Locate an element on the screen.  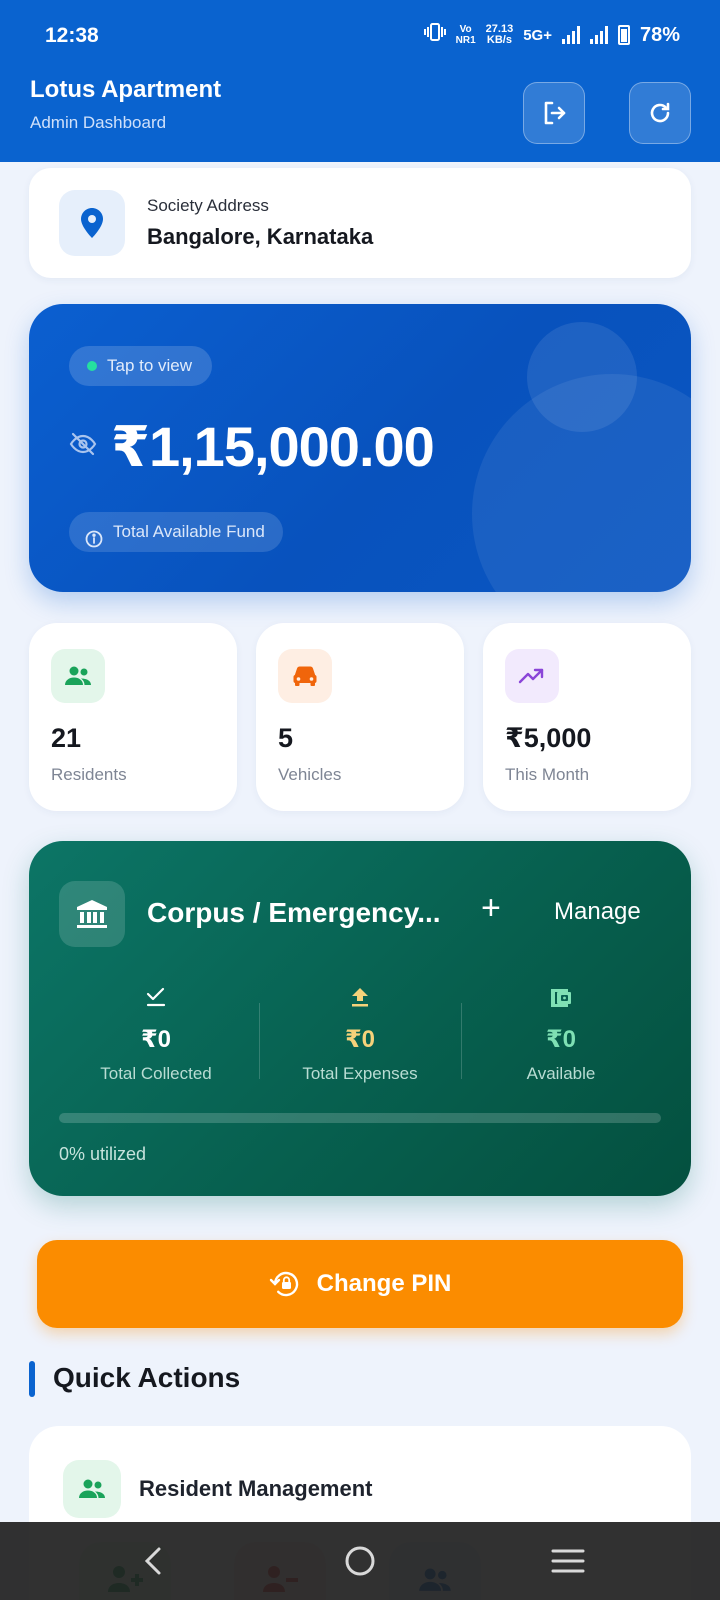
system-navigation-bar is located at coordinates (360, 1561).